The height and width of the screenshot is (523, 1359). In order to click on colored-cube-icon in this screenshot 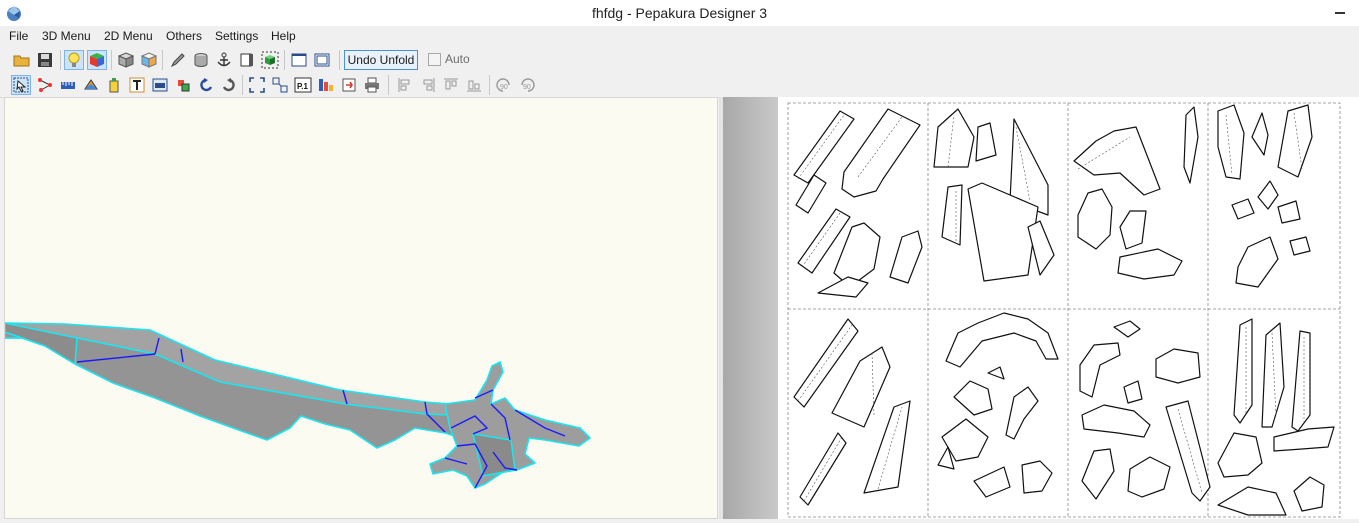, I will do `click(97, 60)`.